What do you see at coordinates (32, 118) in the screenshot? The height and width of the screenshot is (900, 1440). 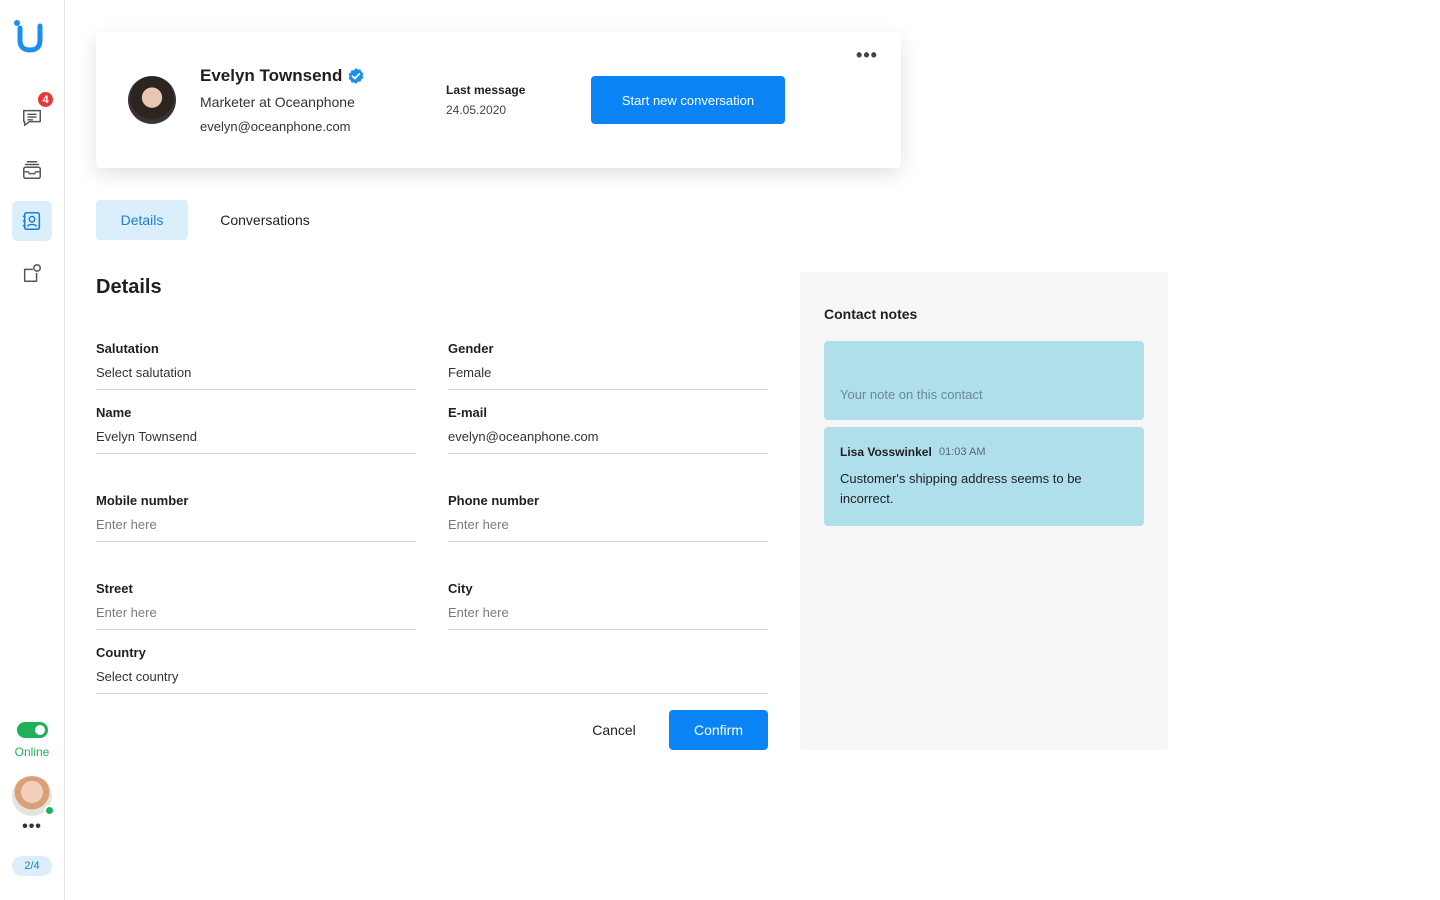 I see `chat-icon` at bounding box center [32, 118].